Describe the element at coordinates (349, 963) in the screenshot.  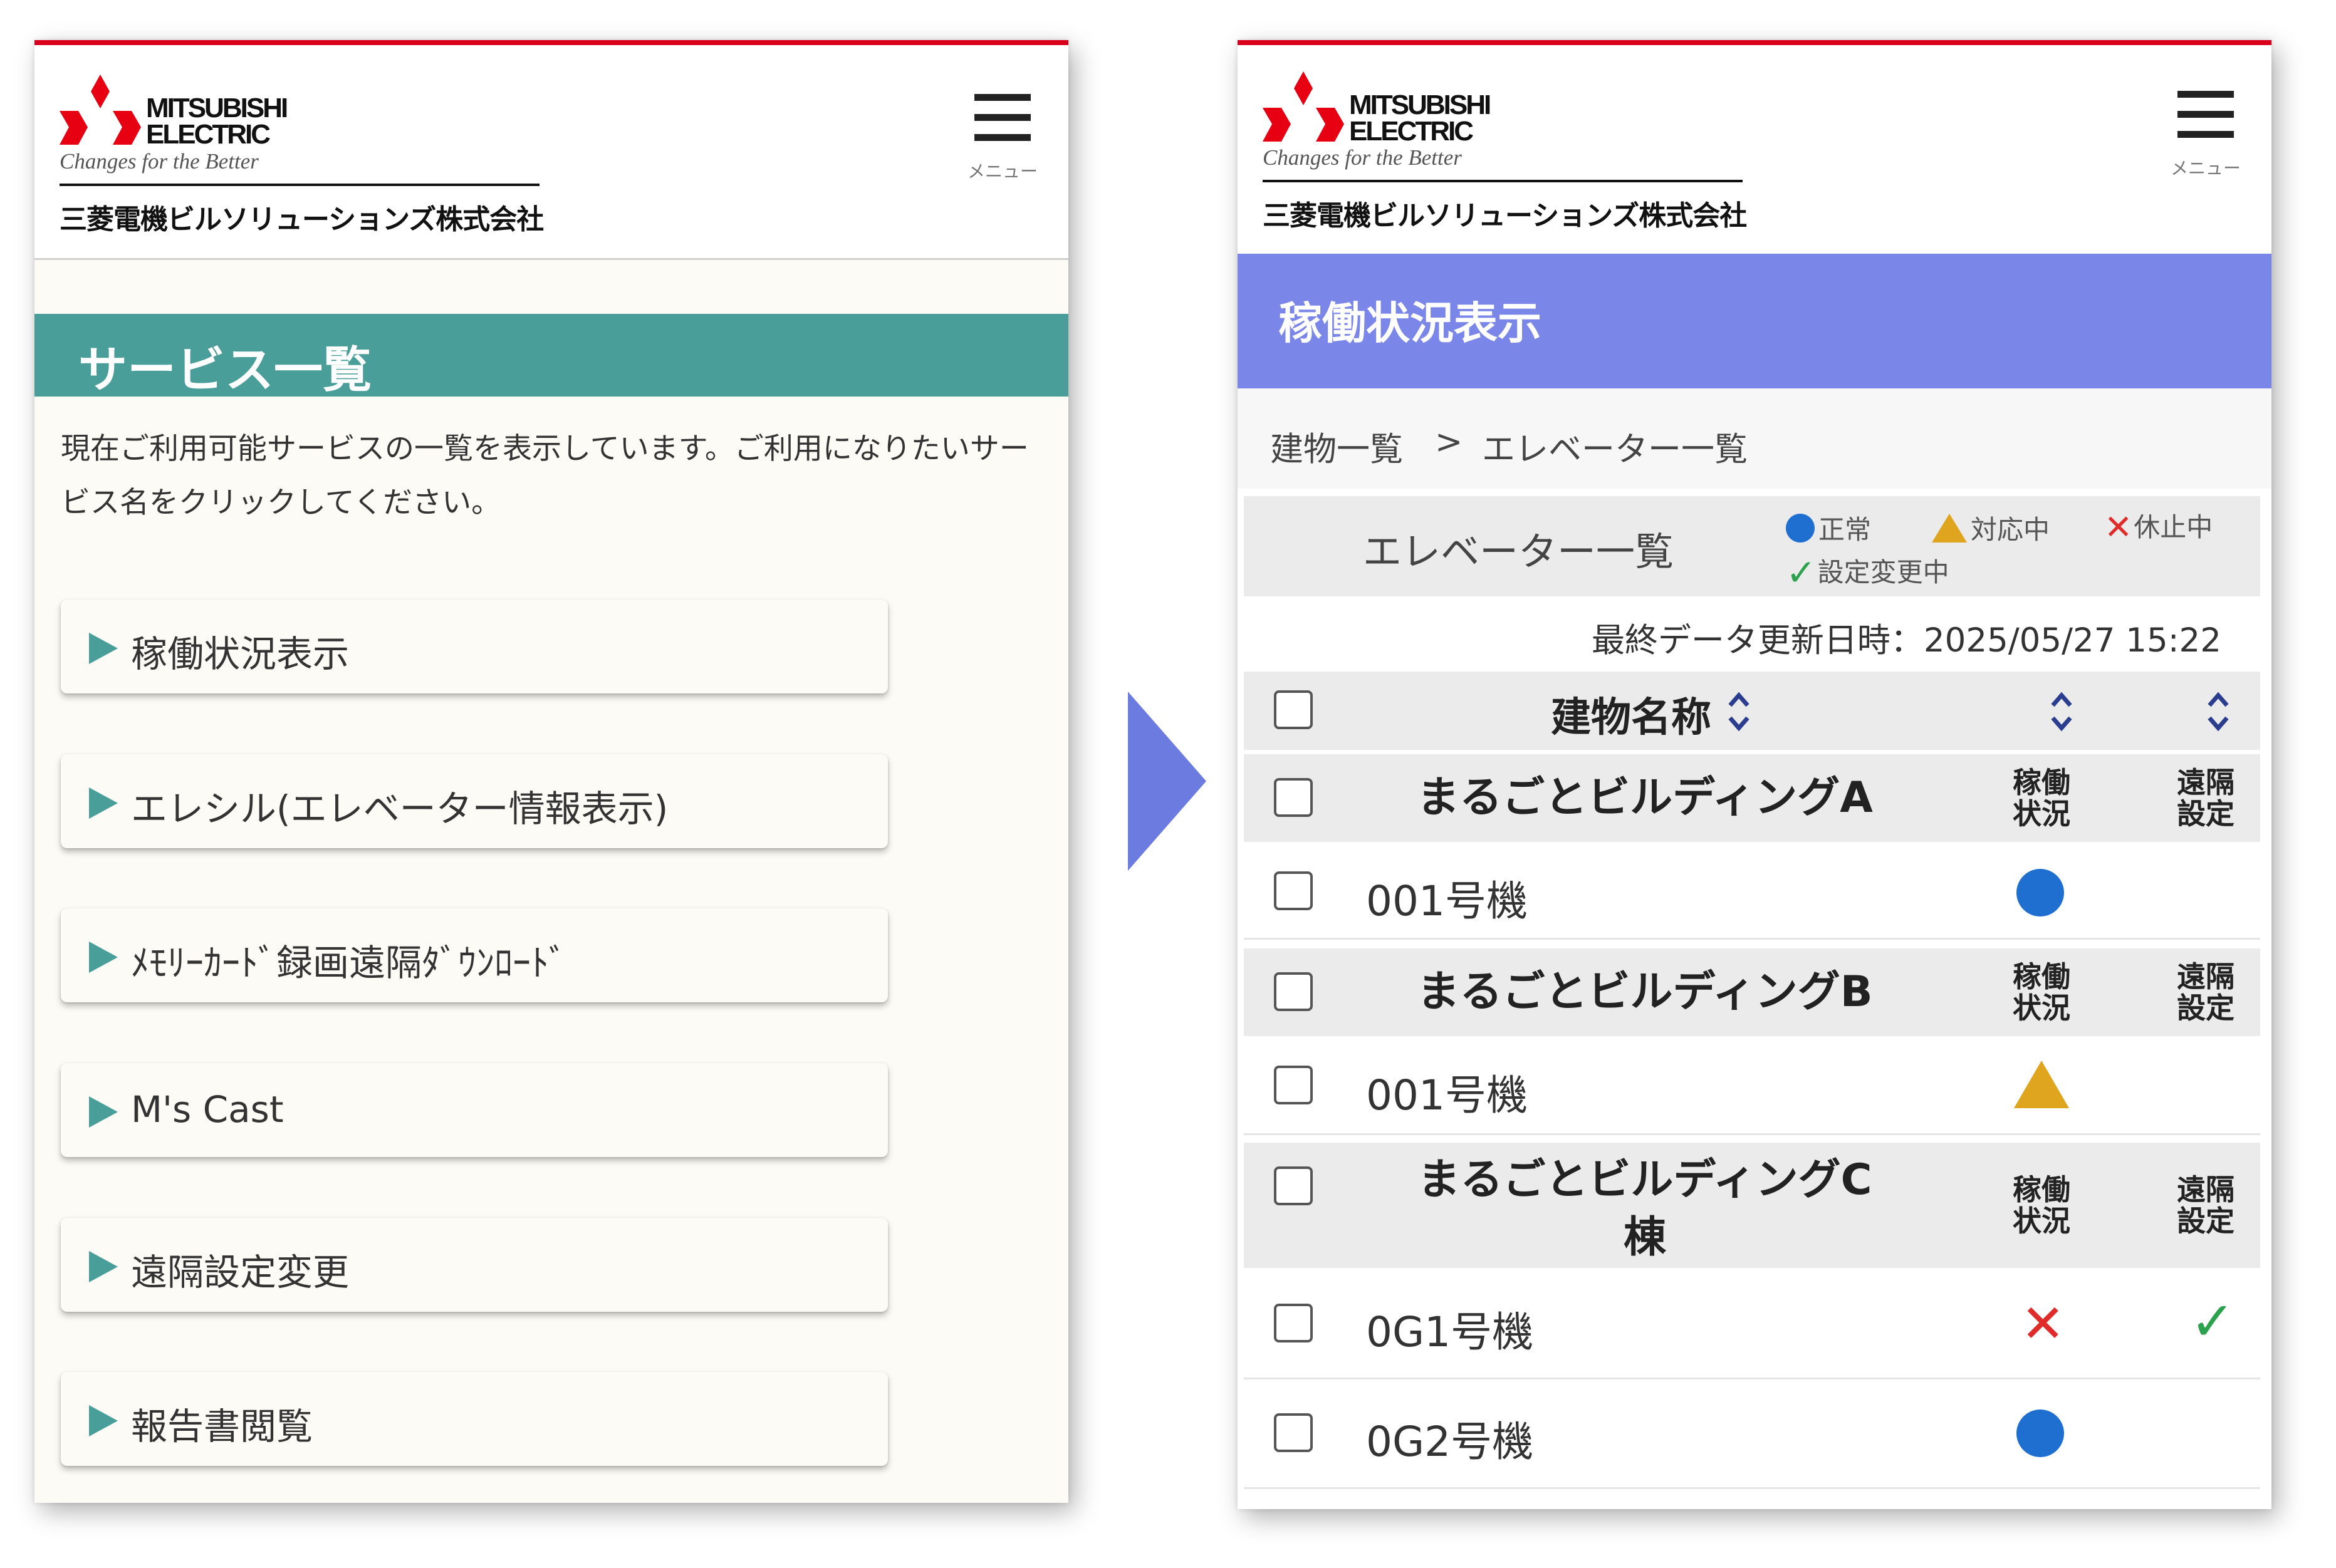
I see `service-label: ﾒﾓﾘｰｶｰﾄﾞ録画遠隔ﾀﾞｳﾝﾛｰﾄﾞ` at that location.